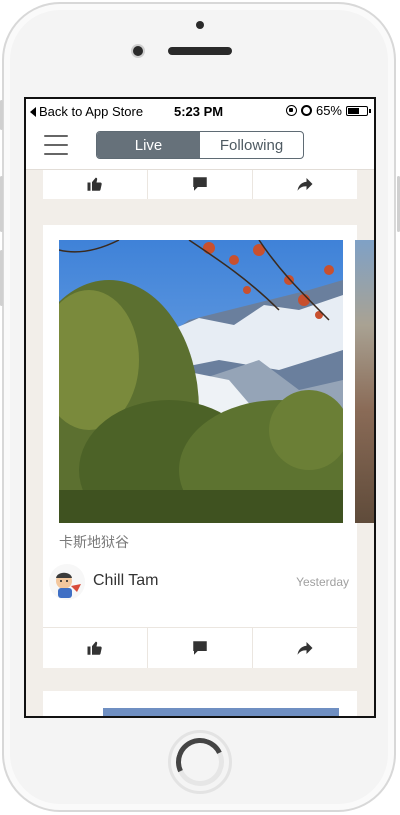 Image resolution: width=400 pixels, height=815 pixels. Describe the element at coordinates (291, 110) in the screenshot. I see `rotation-lock-icon` at that location.